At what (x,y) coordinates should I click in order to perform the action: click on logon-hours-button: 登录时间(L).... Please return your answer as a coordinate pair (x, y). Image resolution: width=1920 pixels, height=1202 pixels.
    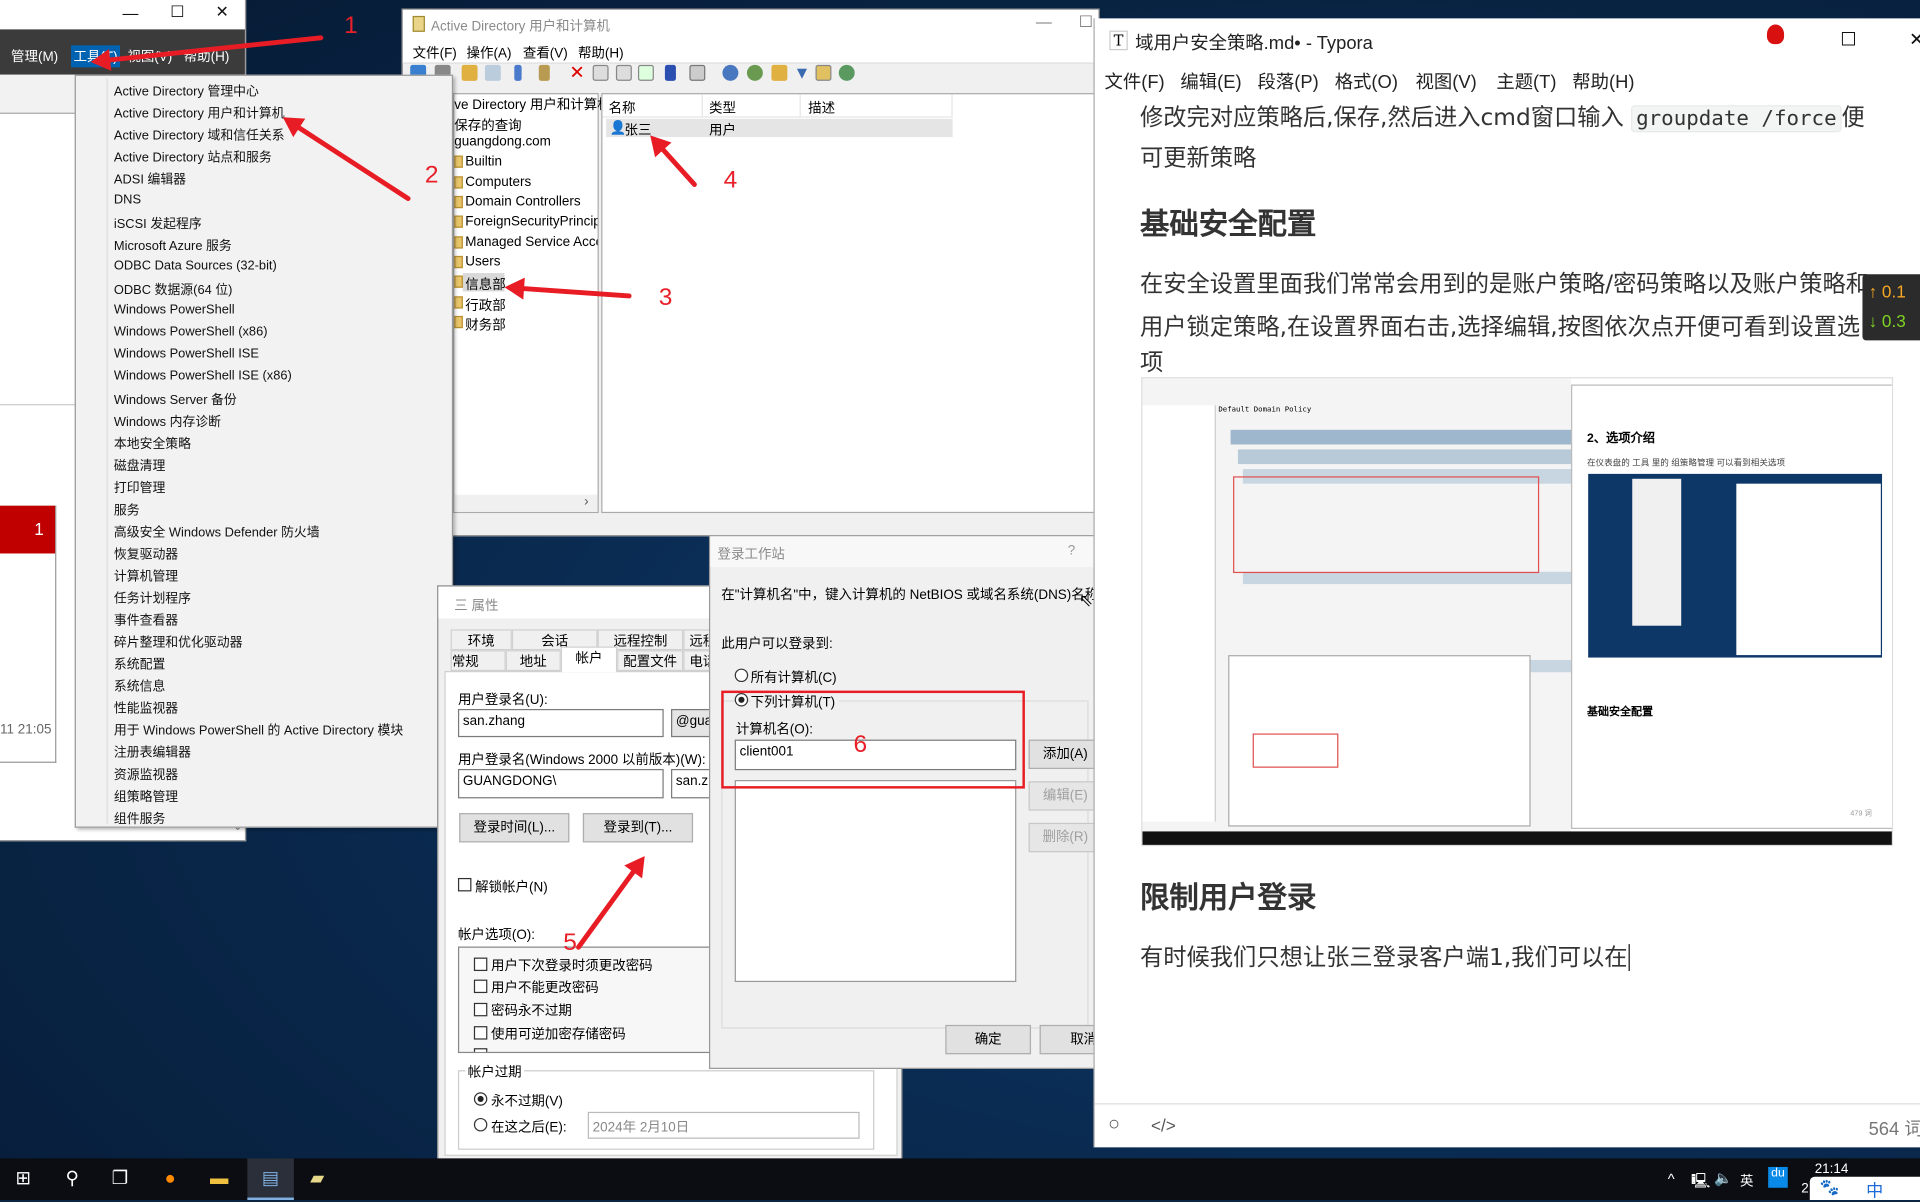
    Looking at the image, I should click on (514, 828).